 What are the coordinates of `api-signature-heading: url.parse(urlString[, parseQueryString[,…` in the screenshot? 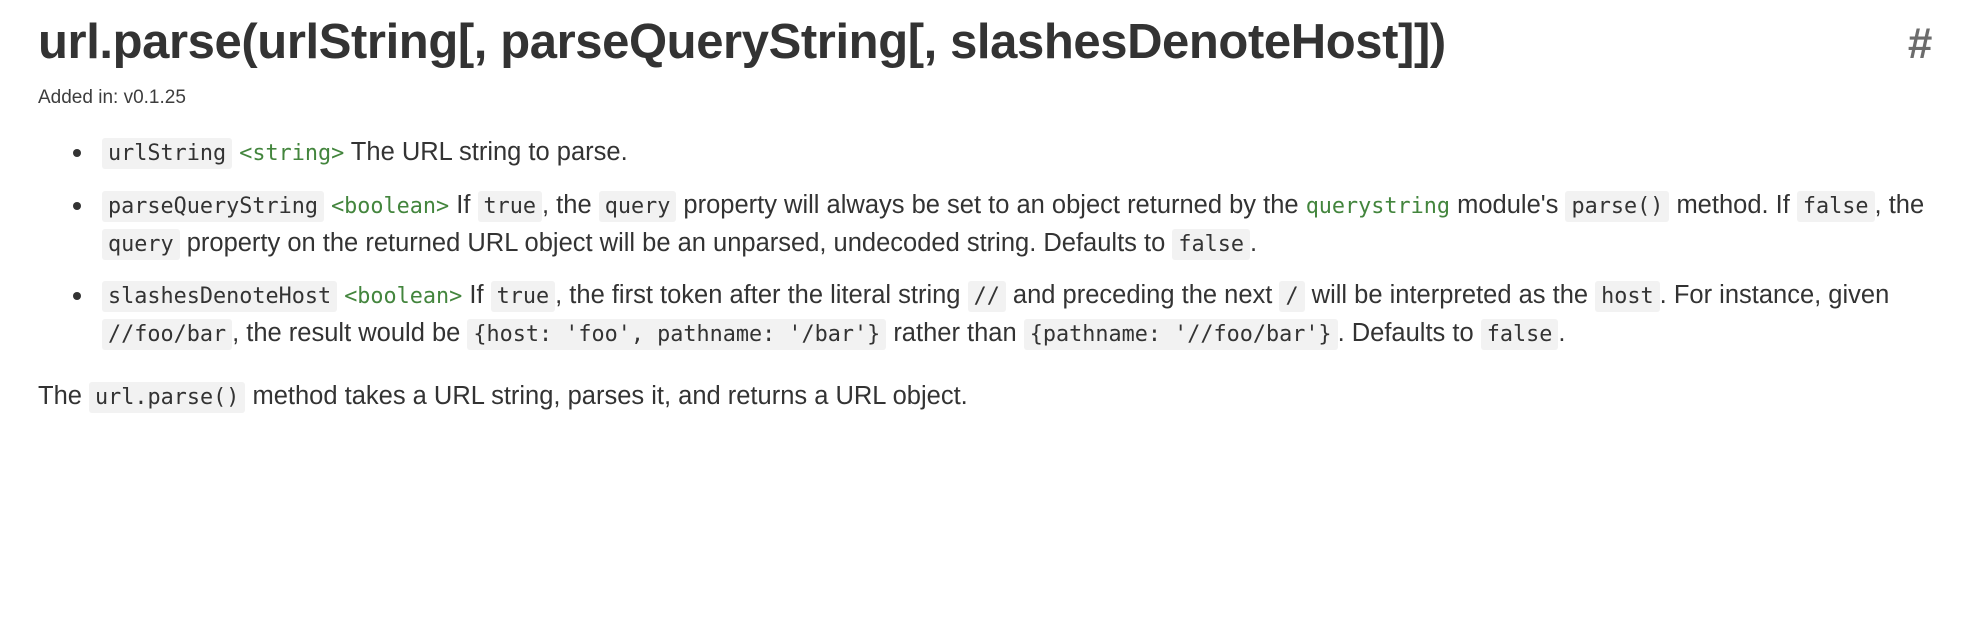 It's located at (742, 42).